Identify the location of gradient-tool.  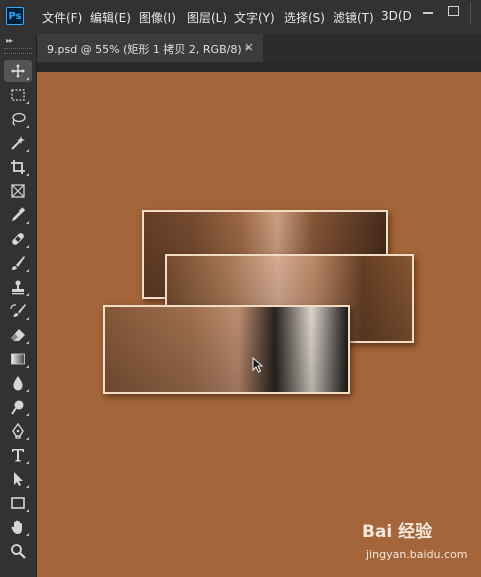
(18, 359).